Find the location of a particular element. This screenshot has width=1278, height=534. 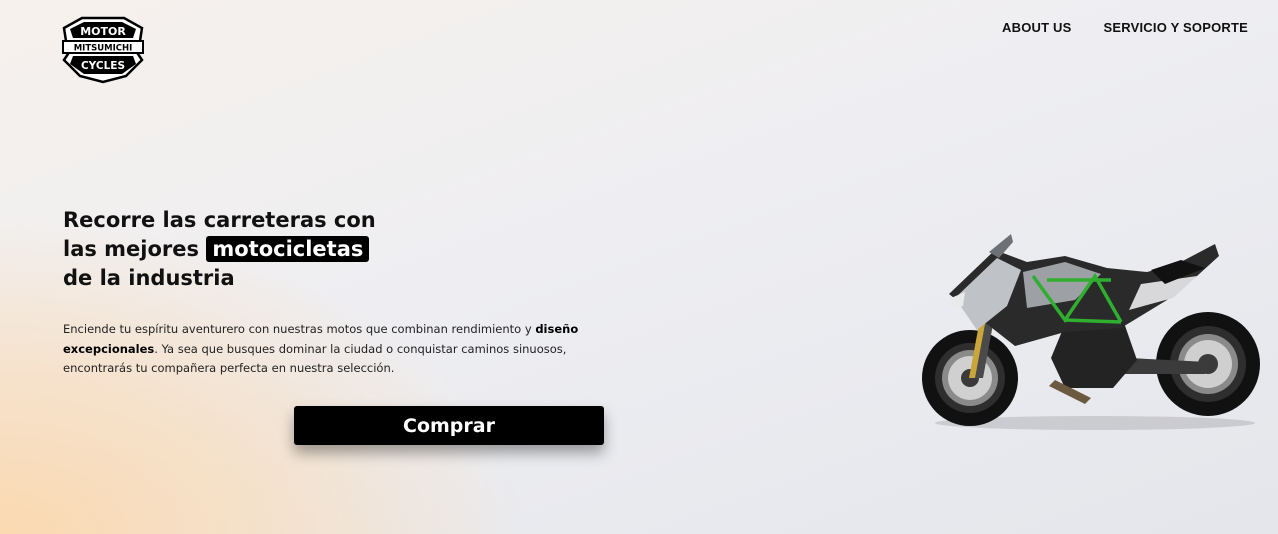

nav-servicio-soporte: SERVICIO Y SOPORTE is located at coordinates (1176, 28).